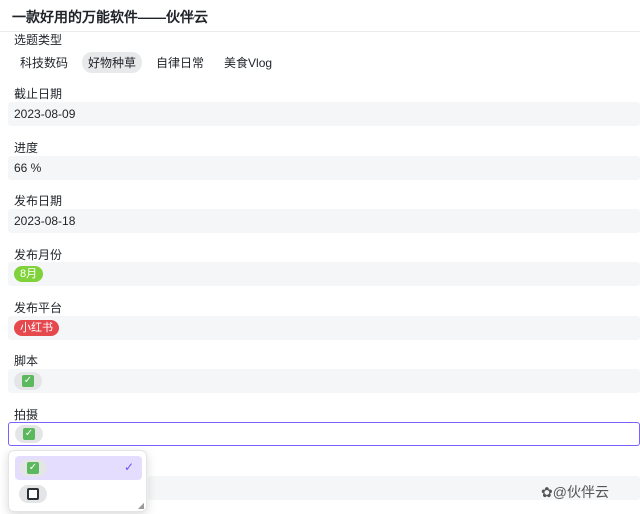 This screenshot has width=640, height=514. I want to click on watermark-text: 伙伴云, so click(587, 492).